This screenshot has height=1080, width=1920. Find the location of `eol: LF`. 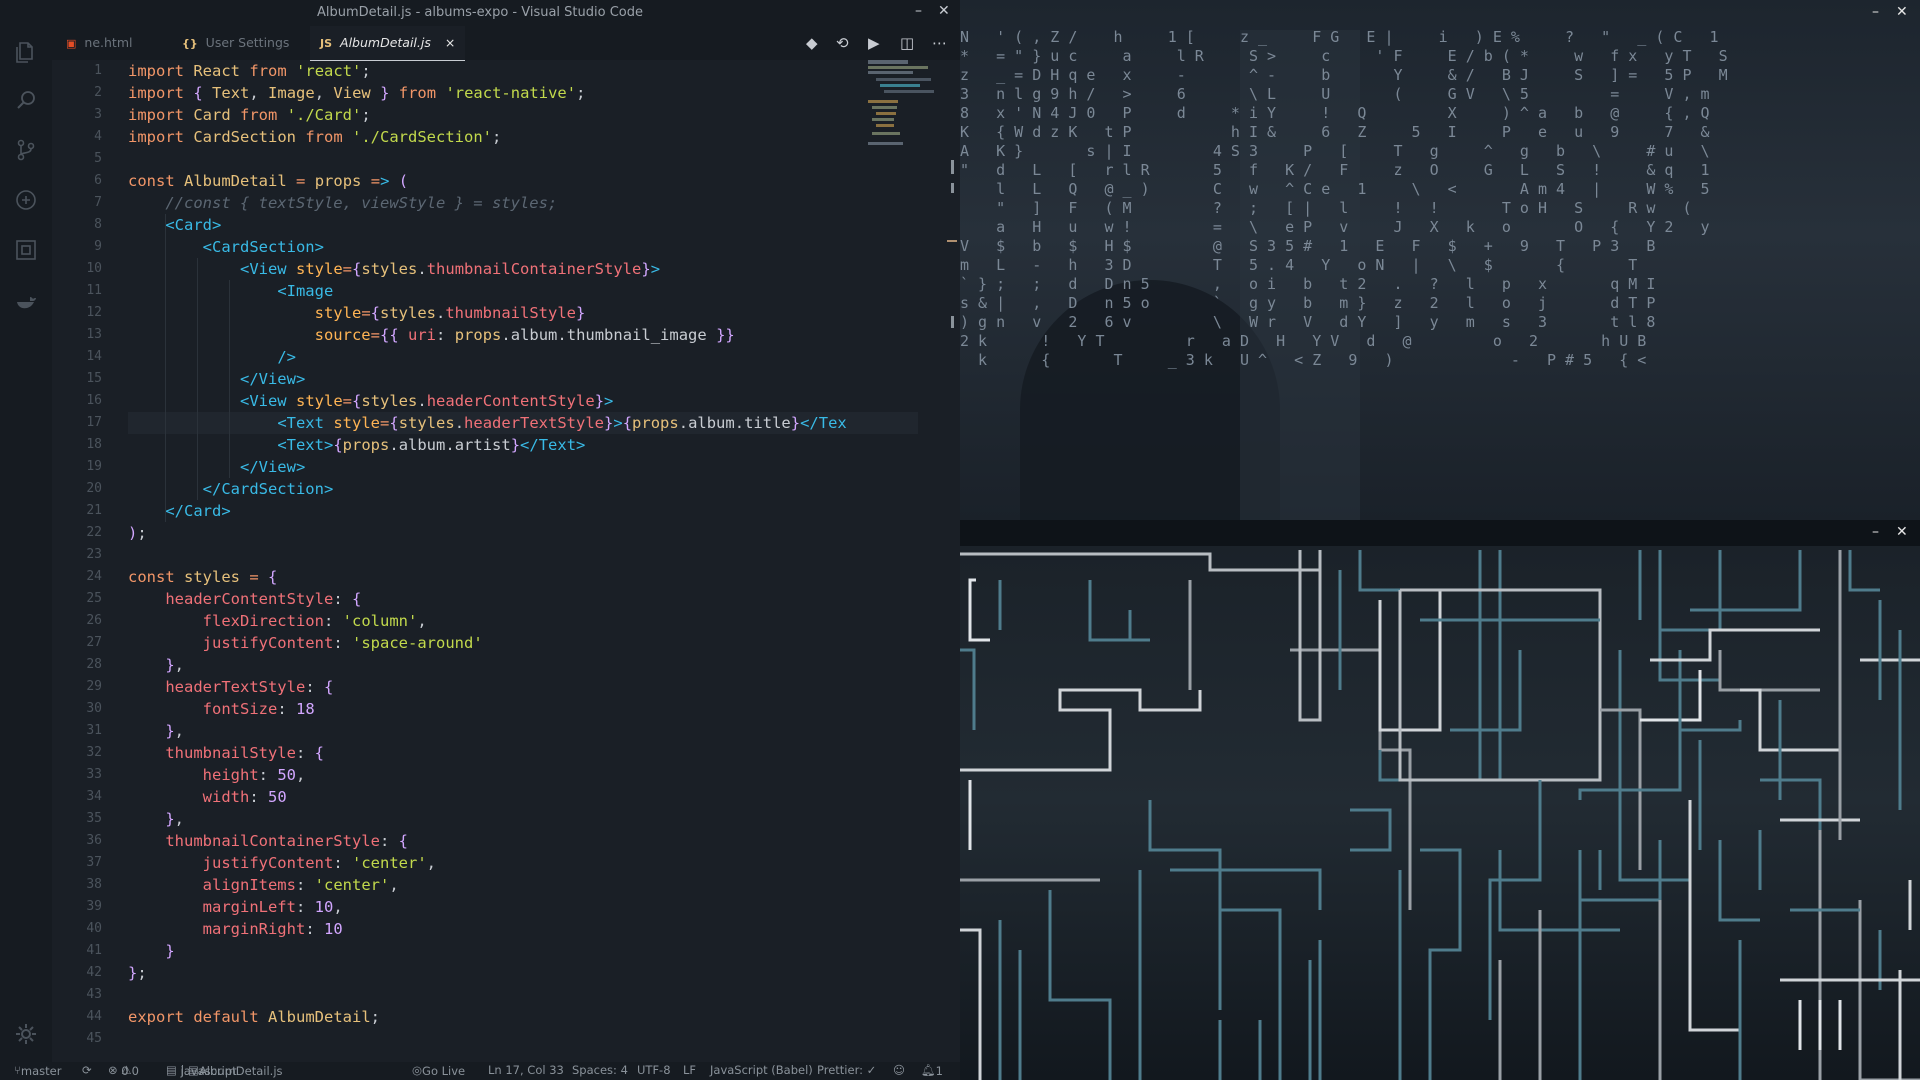

eol: LF is located at coordinates (689, 1070).